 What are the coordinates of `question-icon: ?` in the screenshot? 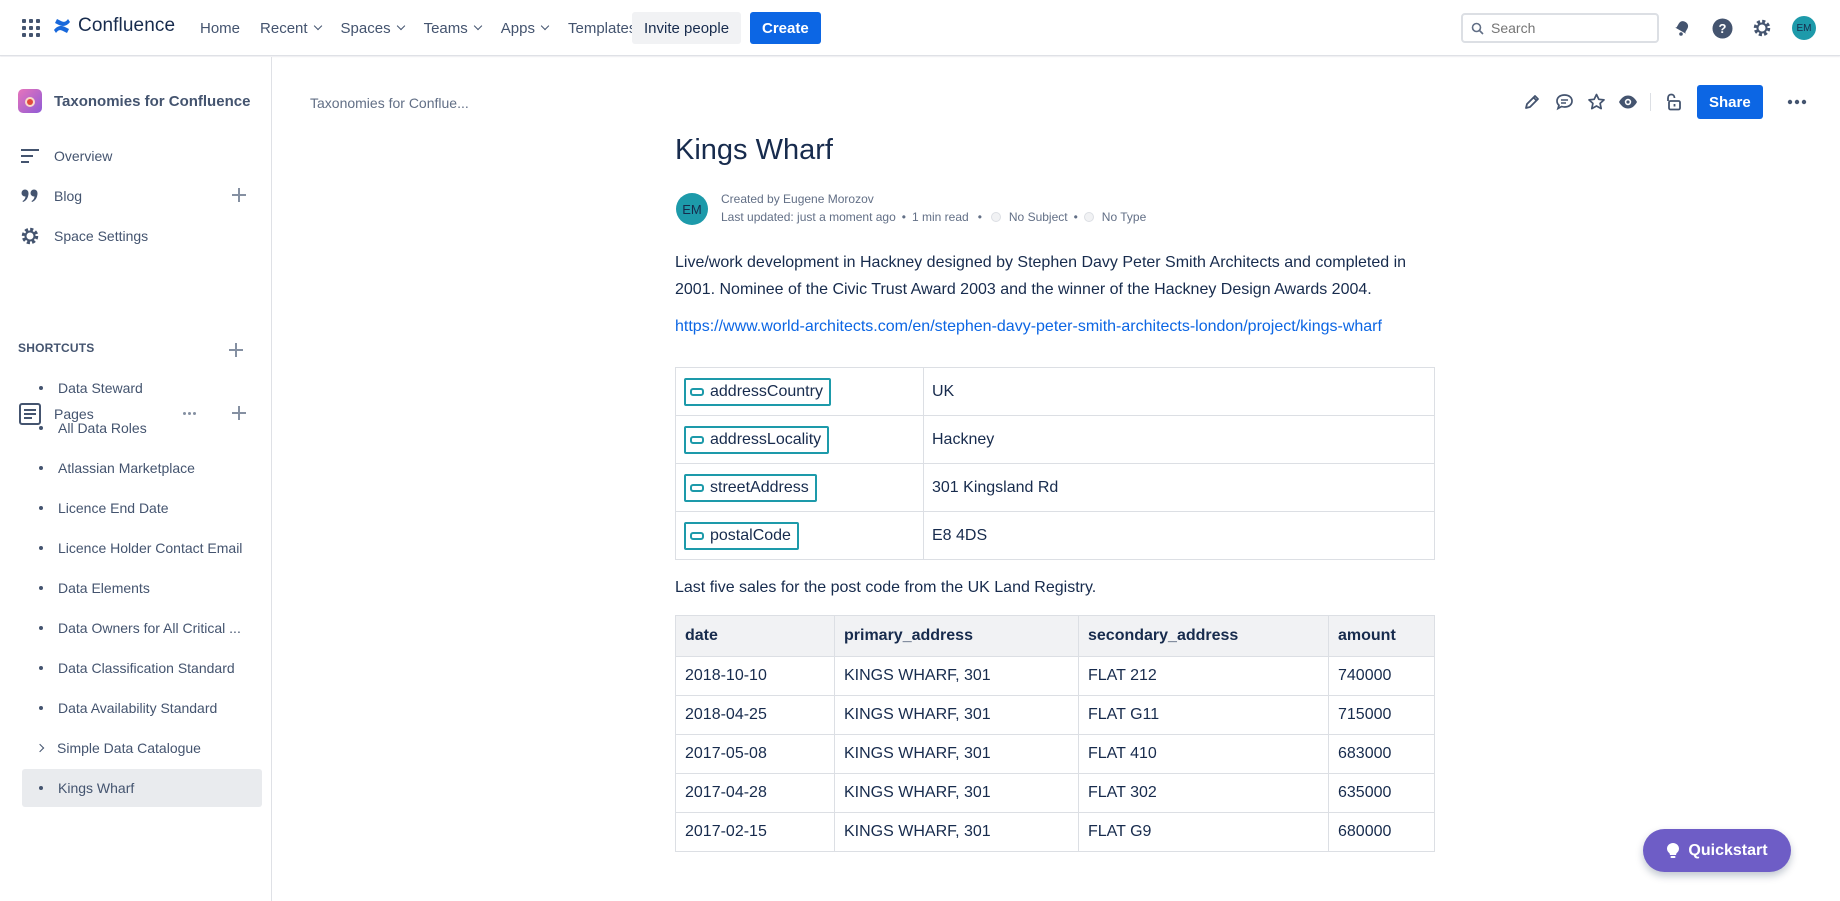 It's located at (1722, 28).